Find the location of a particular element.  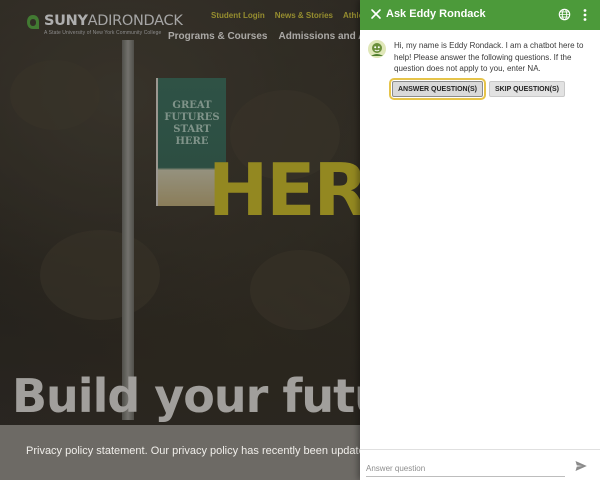

question-actions: ANSWER QUESTION(S) SKIP QUESTION(S) is located at coordinates (477, 89).